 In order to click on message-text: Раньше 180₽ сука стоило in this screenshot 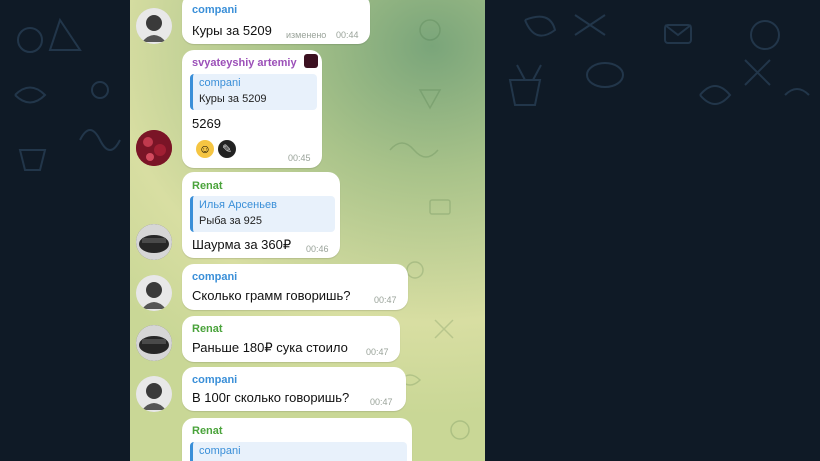, I will do `click(270, 347)`.